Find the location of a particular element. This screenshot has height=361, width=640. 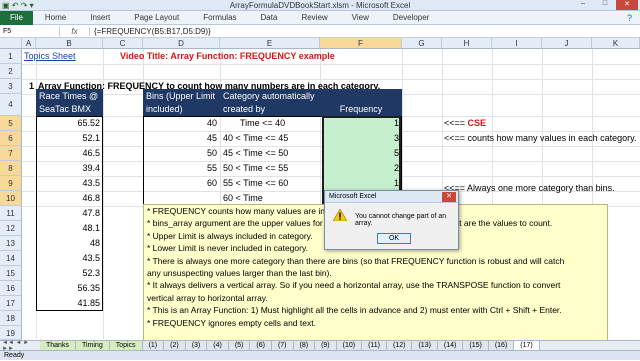

sheet-tab-active: (17) is located at coordinates (527, 345).